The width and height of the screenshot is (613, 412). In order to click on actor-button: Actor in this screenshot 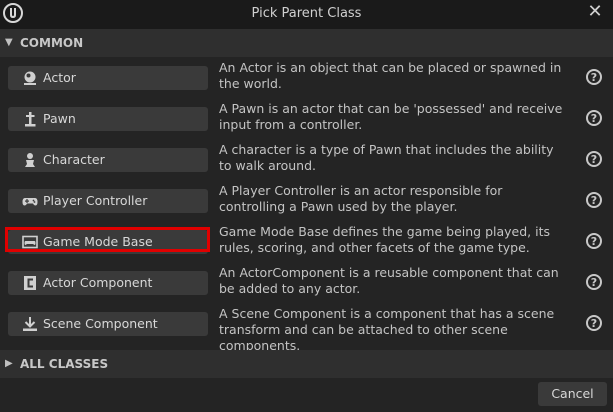, I will do `click(108, 78)`.